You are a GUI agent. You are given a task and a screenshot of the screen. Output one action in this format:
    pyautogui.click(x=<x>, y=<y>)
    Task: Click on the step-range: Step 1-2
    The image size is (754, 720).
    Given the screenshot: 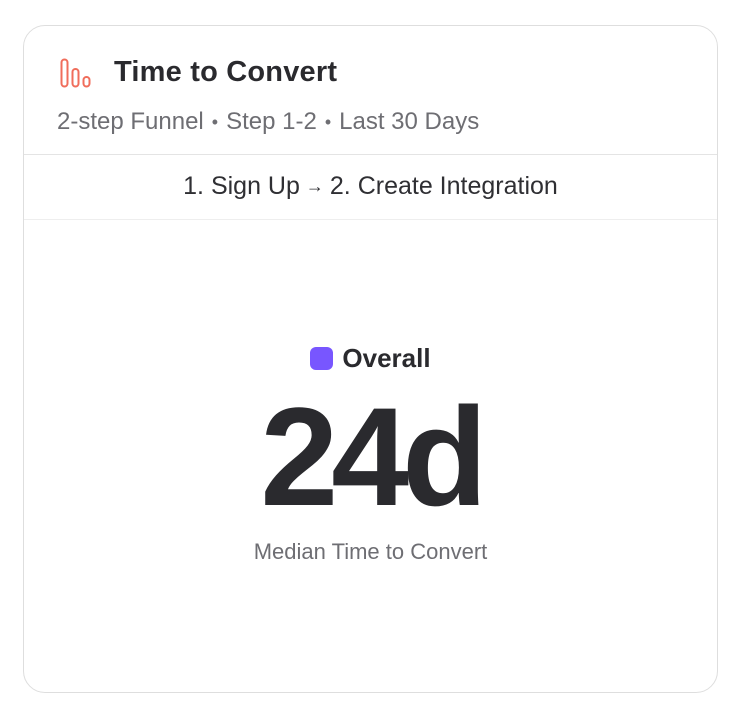 What is the action you would take?
    pyautogui.click(x=271, y=121)
    